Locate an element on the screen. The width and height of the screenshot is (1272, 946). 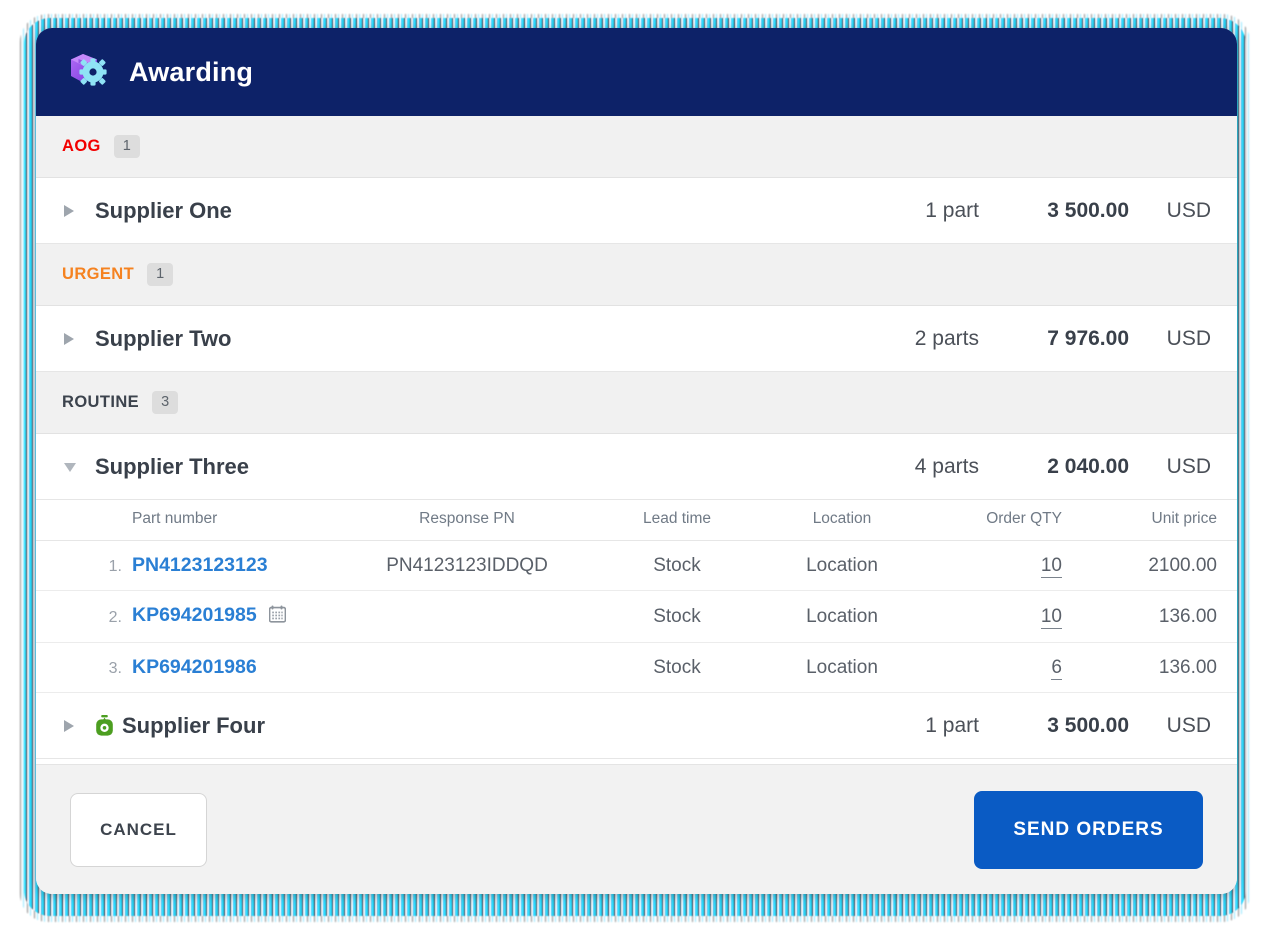
supplier-row-two: Supplier Two 2 parts 7 976.00 USD is located at coordinates (636, 339).